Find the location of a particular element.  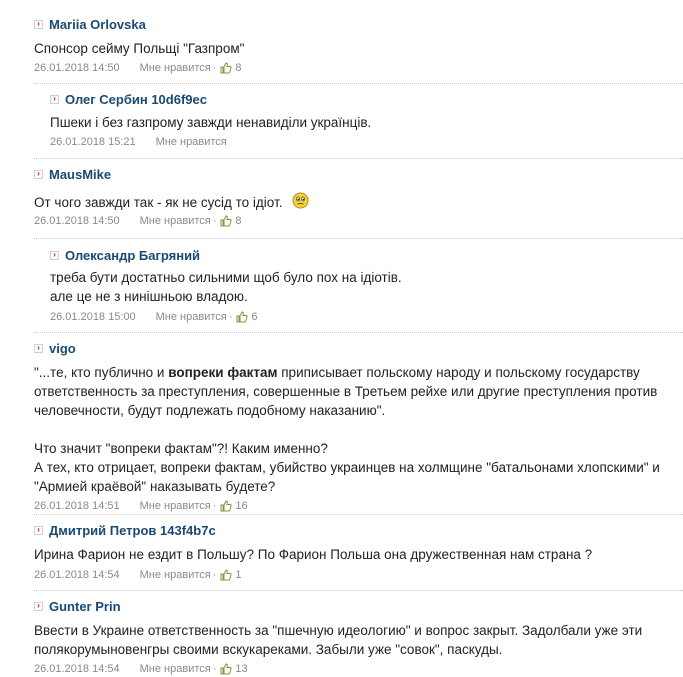

comment-author: Mariia Orlovska is located at coordinates (97, 24).